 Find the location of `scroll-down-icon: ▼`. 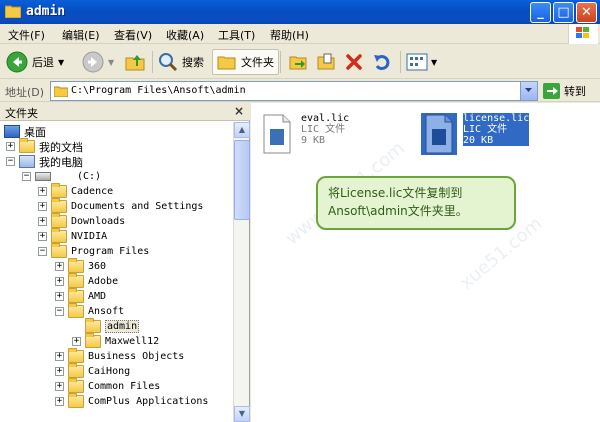

scroll-down-icon: ▼ is located at coordinates (242, 414).